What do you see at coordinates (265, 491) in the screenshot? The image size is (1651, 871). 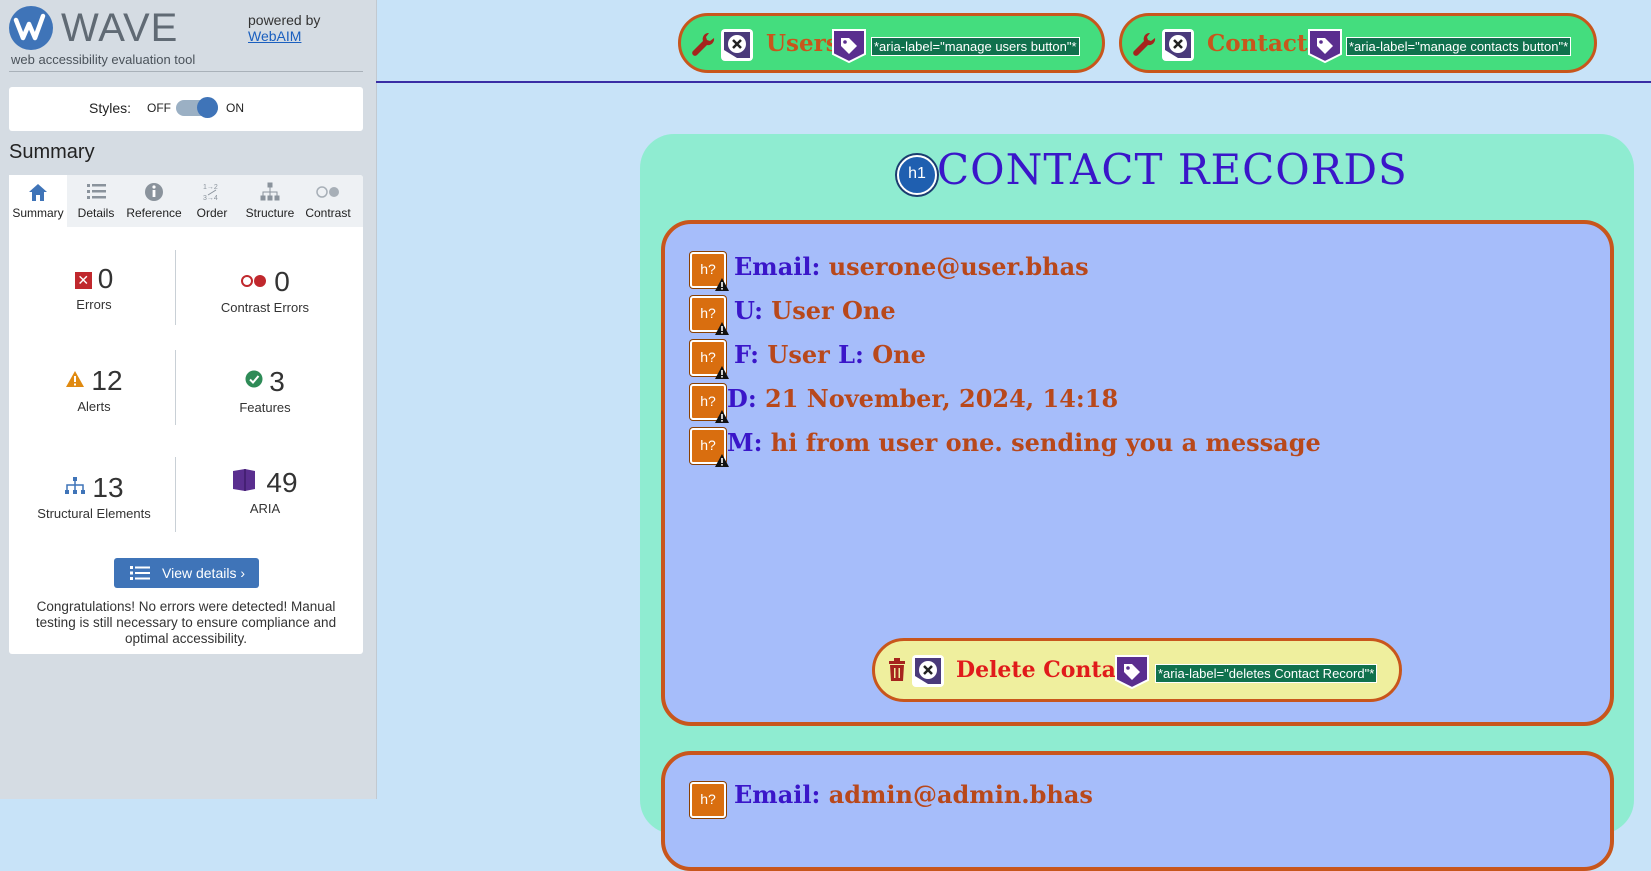 I see `aria-stat: 49 ARIA` at bounding box center [265, 491].